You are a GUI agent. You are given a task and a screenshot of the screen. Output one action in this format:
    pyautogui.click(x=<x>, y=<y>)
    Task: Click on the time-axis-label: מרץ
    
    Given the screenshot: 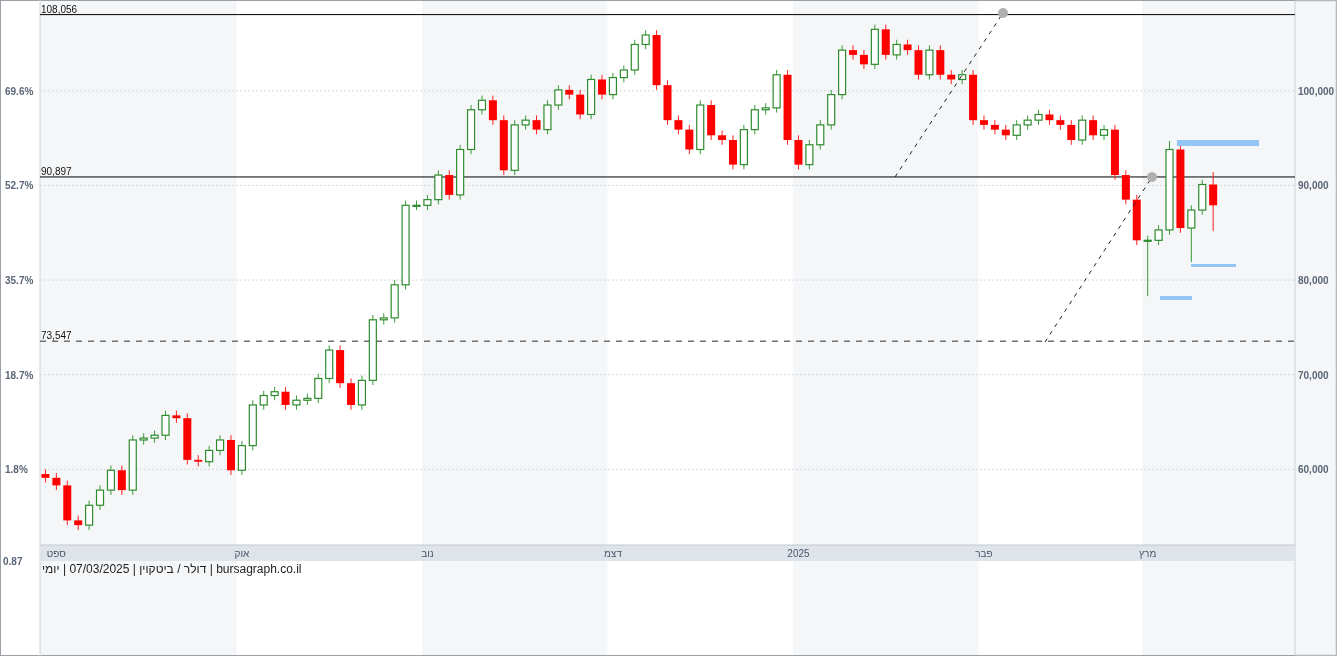 What is the action you would take?
    pyautogui.click(x=1148, y=553)
    